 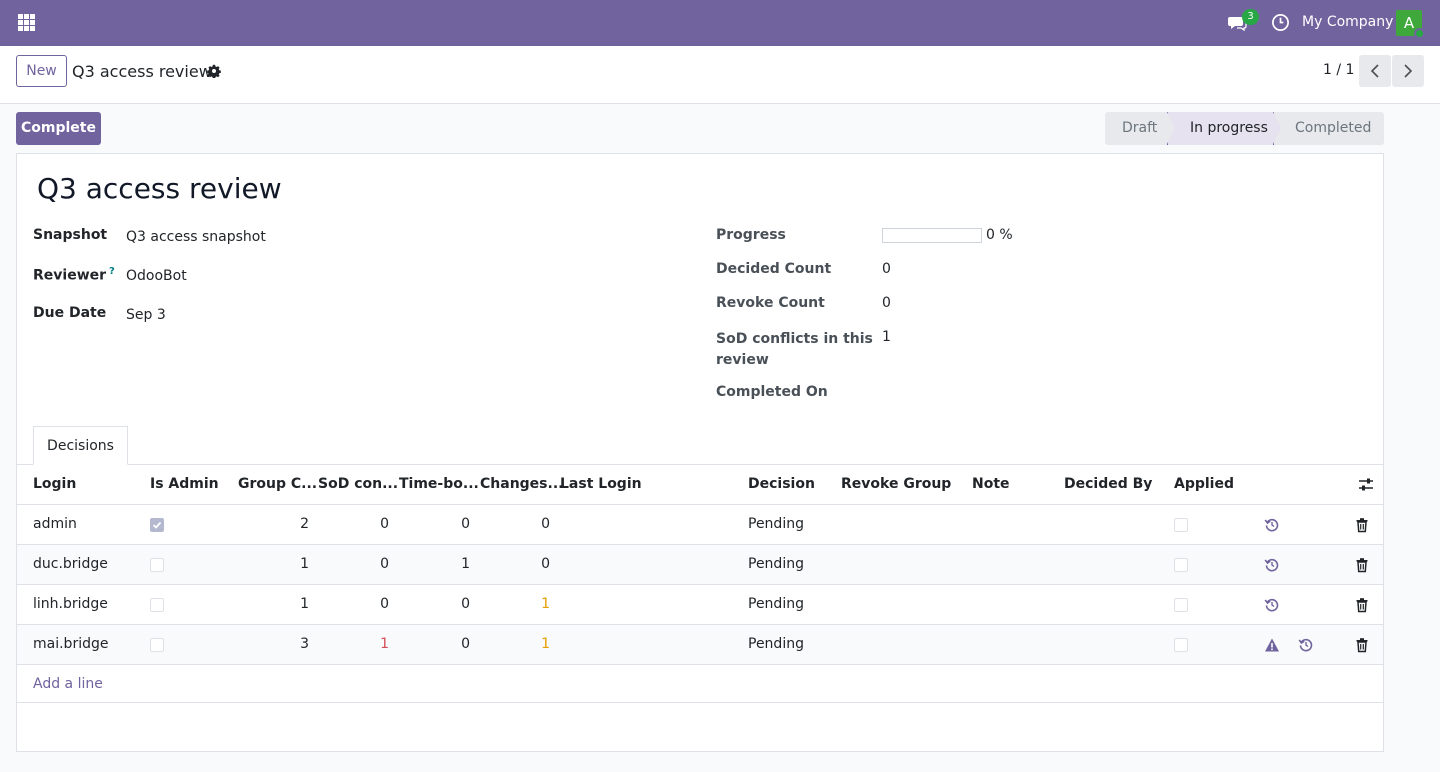 What do you see at coordinates (794, 350) in the screenshot?
I see `sod-conflicts-label: SoD conflicts in this review` at bounding box center [794, 350].